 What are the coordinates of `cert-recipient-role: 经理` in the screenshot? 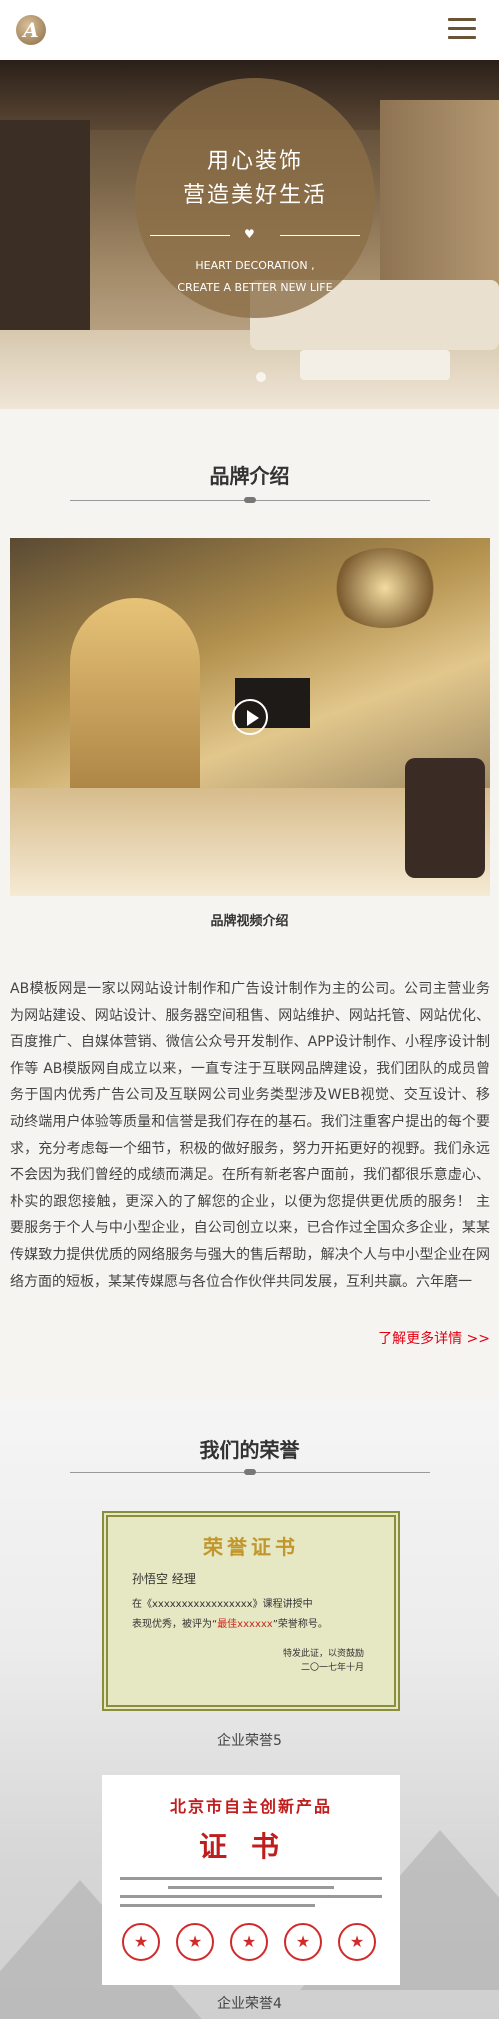 It's located at (183, 1579).